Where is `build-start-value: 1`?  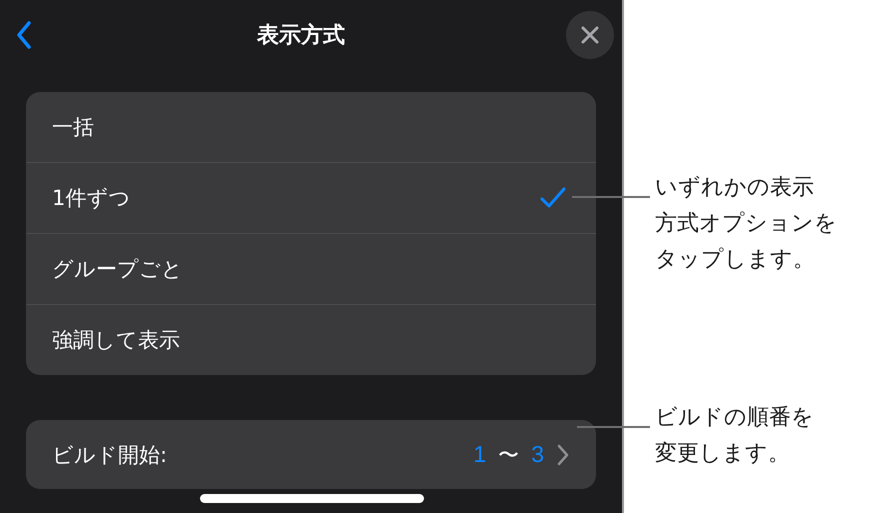
build-start-value: 1 is located at coordinates (479, 454).